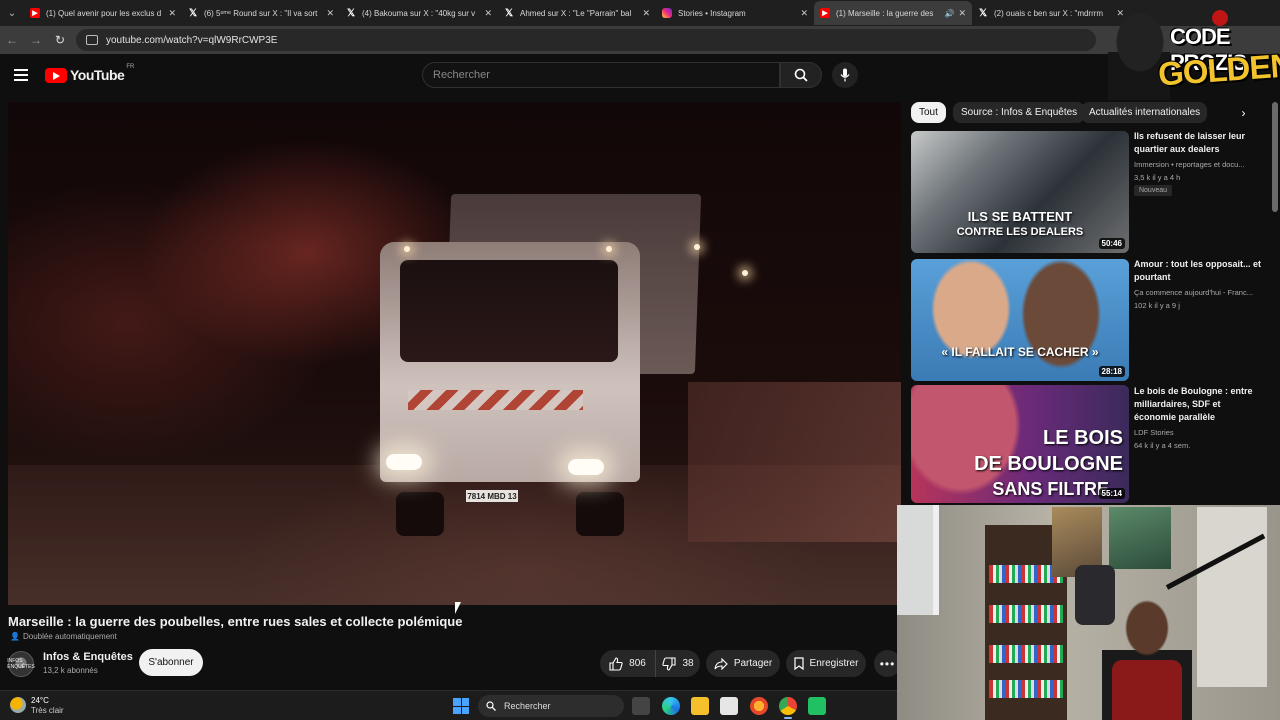 This screenshot has height=720, width=1280. What do you see at coordinates (1157, 177) in the screenshot?
I see `rec-stats: 3,5 k il y a 4 h` at bounding box center [1157, 177].